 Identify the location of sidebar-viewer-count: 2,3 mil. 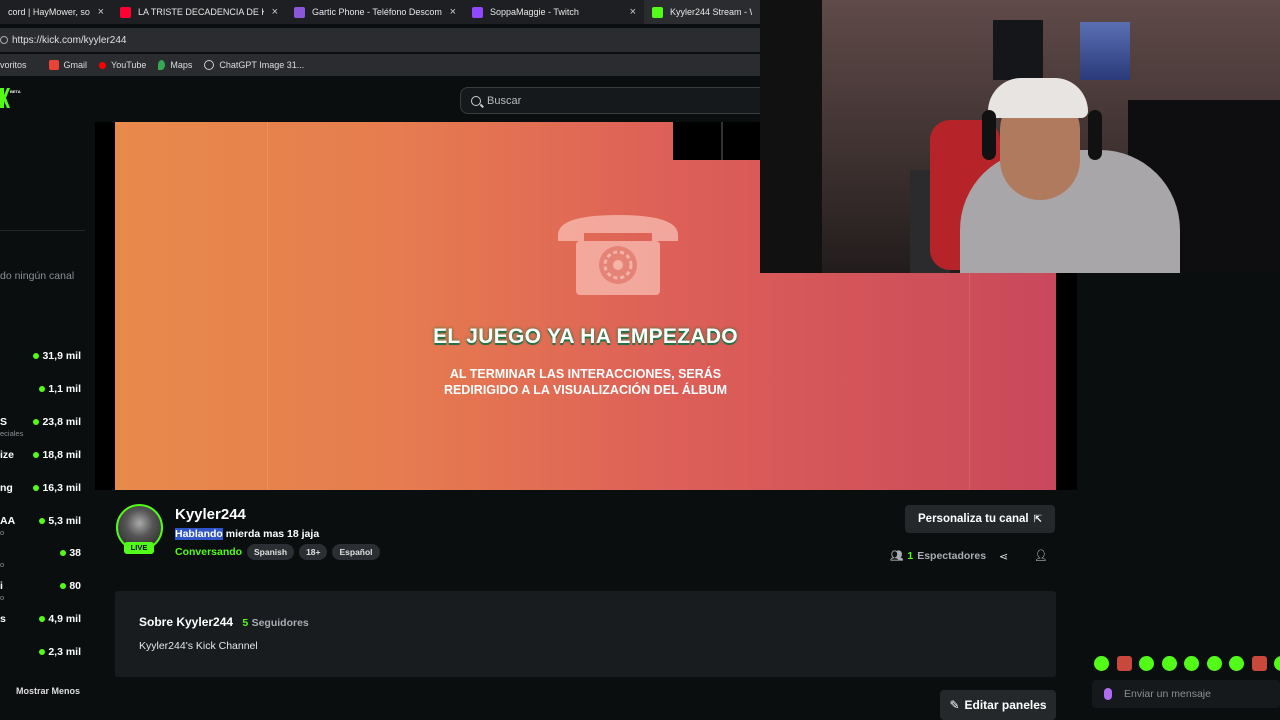
(60, 652).